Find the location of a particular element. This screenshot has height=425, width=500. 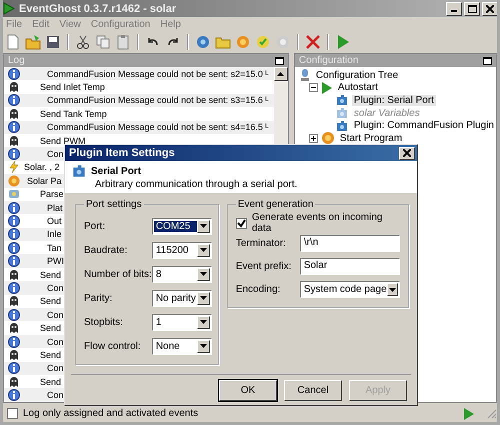

save-icon is located at coordinates (53, 42).